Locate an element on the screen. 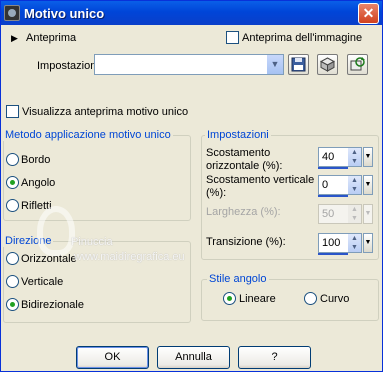  radio-verticale-label: Verticale is located at coordinates (42, 282).